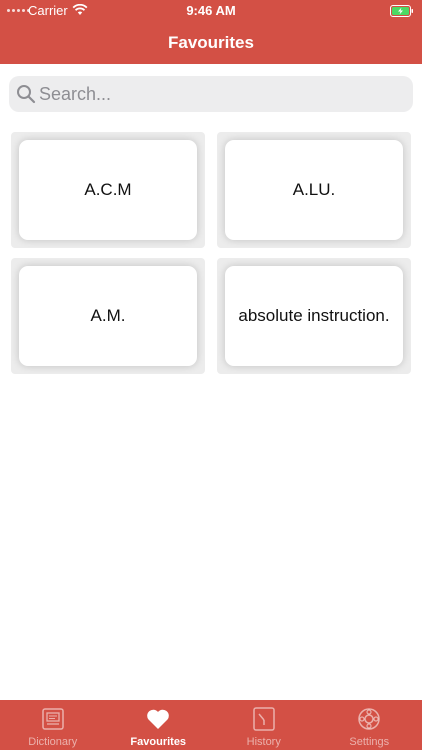 The height and width of the screenshot is (750, 422). I want to click on tab-label: Dictionary, so click(53, 742).